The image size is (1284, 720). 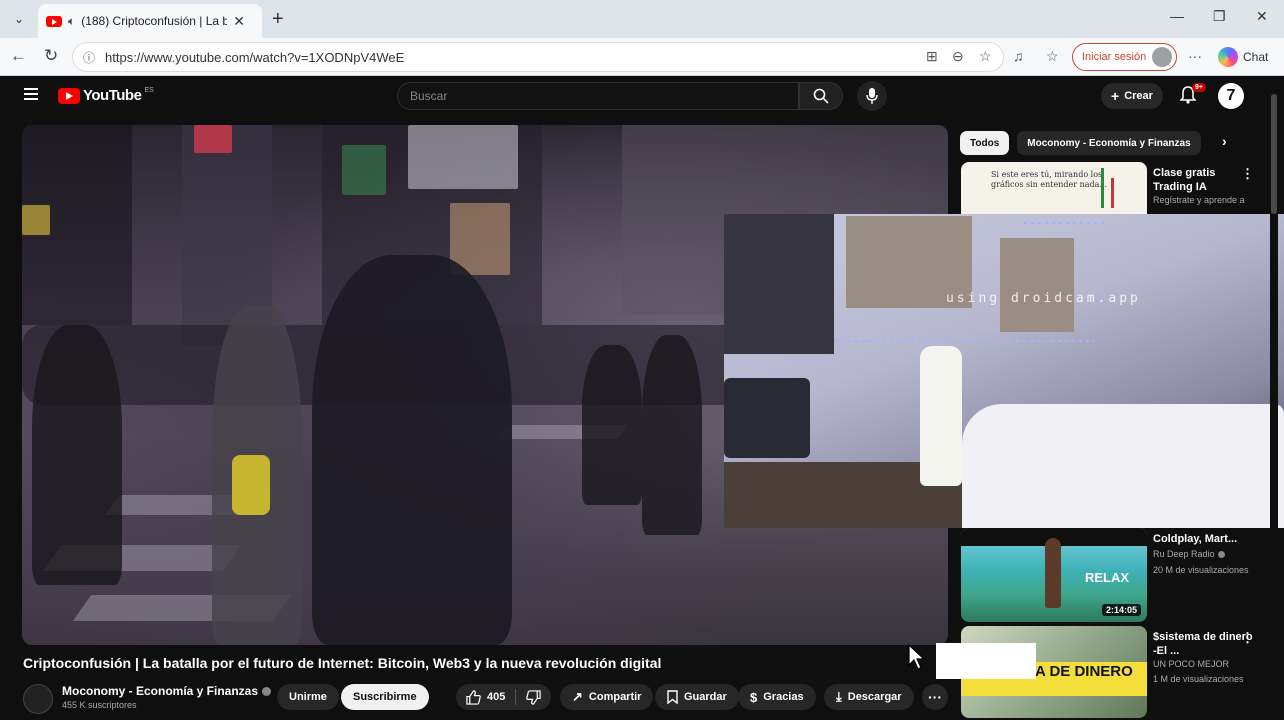 I want to click on thumbnail-caption: RELAX, so click(x=1107, y=577).